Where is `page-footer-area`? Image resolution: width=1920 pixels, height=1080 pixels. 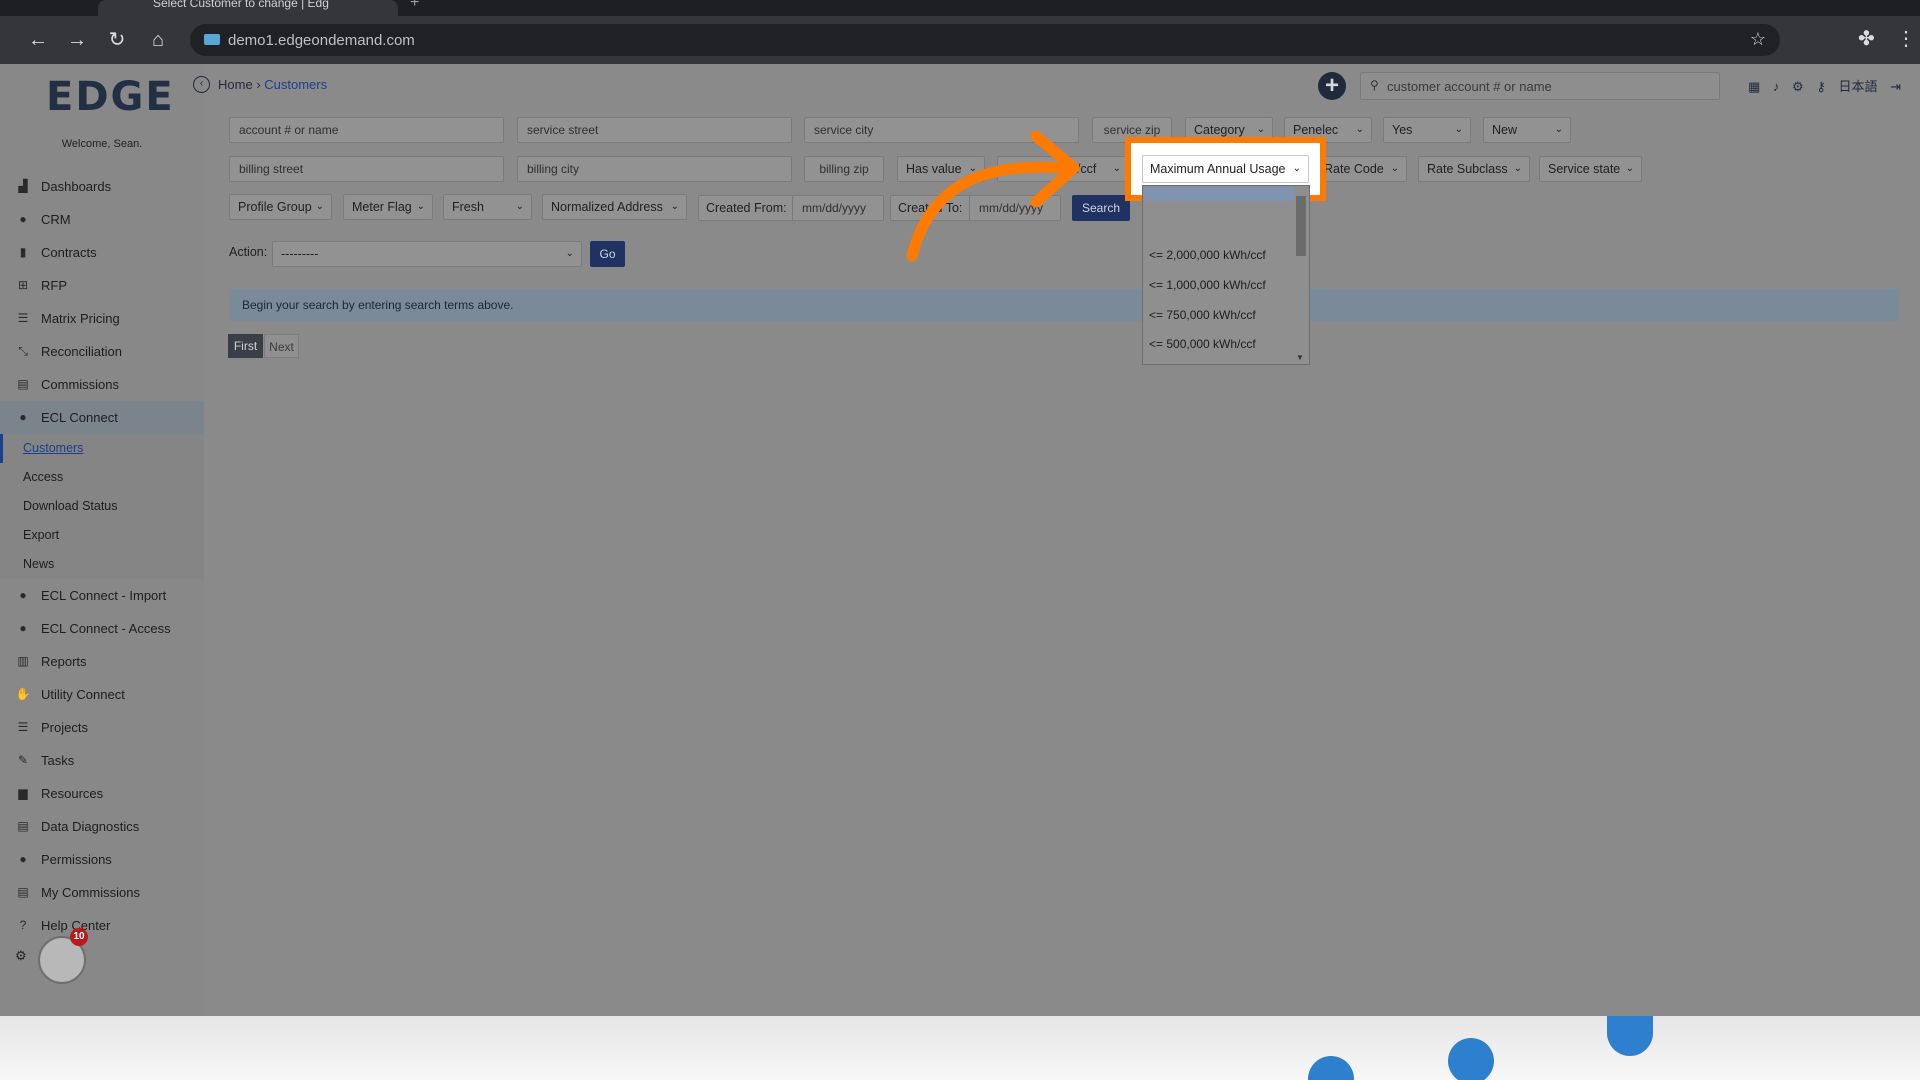 page-footer-area is located at coordinates (960, 1048).